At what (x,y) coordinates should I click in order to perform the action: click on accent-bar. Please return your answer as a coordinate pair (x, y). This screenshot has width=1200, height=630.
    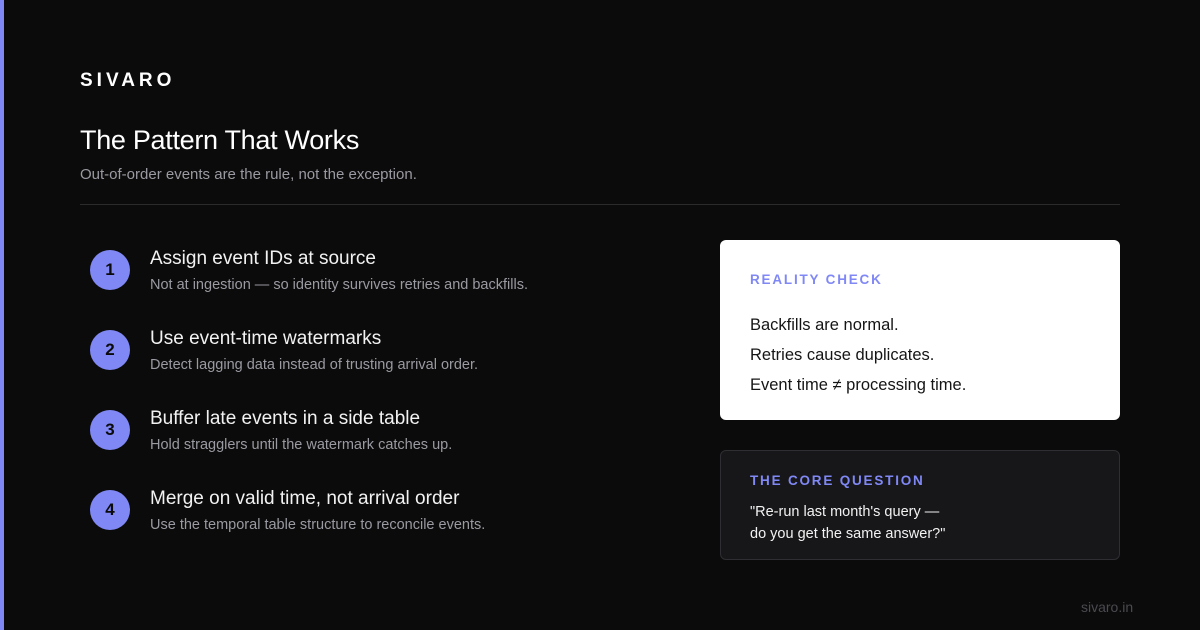
    Looking at the image, I should click on (2, 315).